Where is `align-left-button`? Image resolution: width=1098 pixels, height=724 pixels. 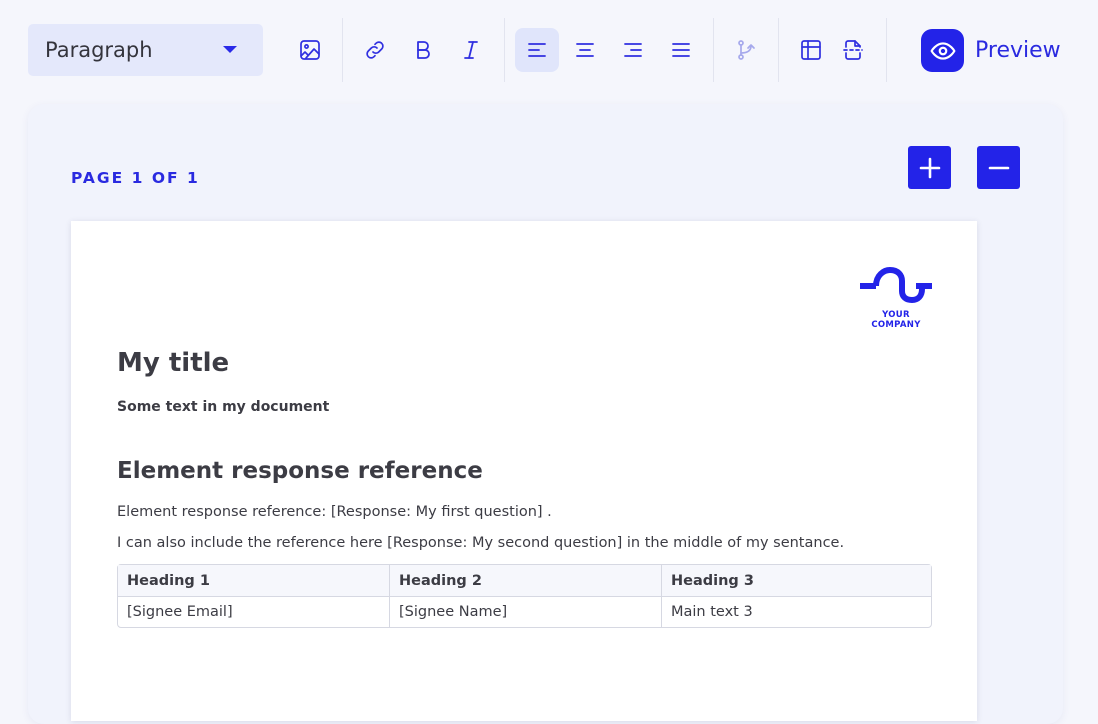 align-left-button is located at coordinates (537, 50).